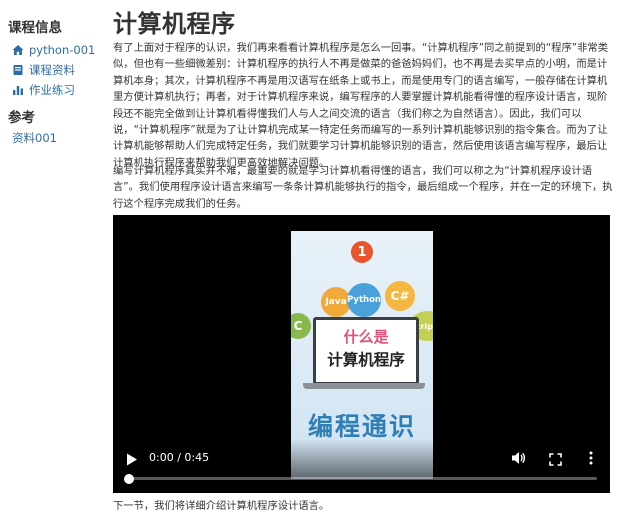 This screenshot has height=521, width=624. I want to click on reference-heading: 参考, so click(21, 118).